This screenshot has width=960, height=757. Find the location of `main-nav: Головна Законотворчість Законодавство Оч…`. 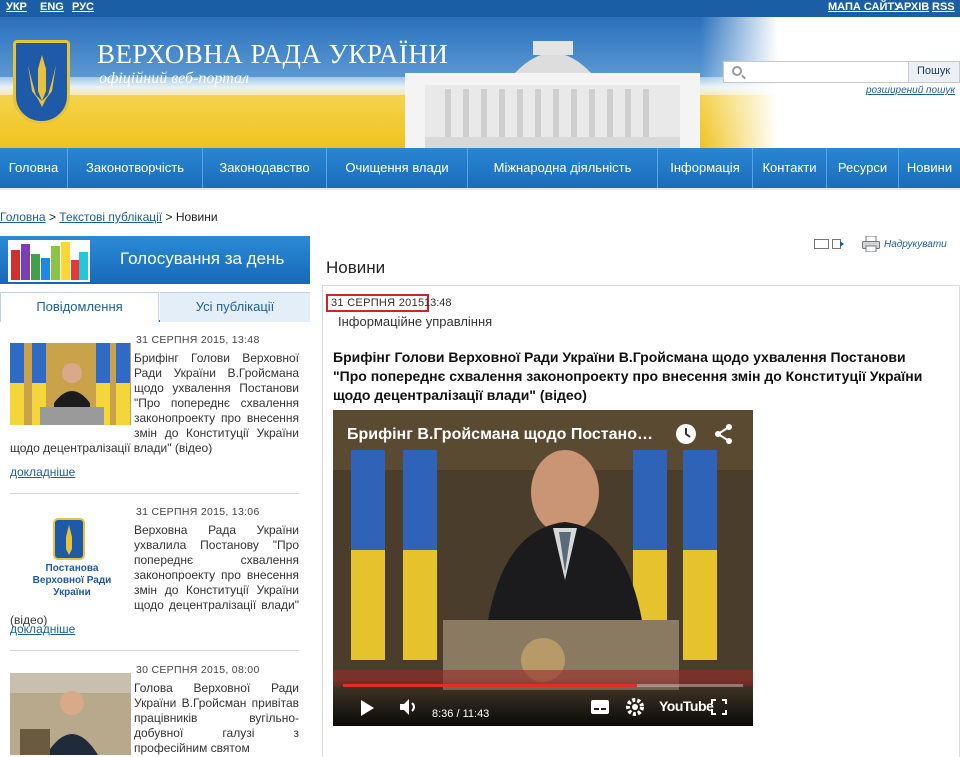

main-nav: Головна Законотворчість Законодавство Оч… is located at coordinates (480, 168).